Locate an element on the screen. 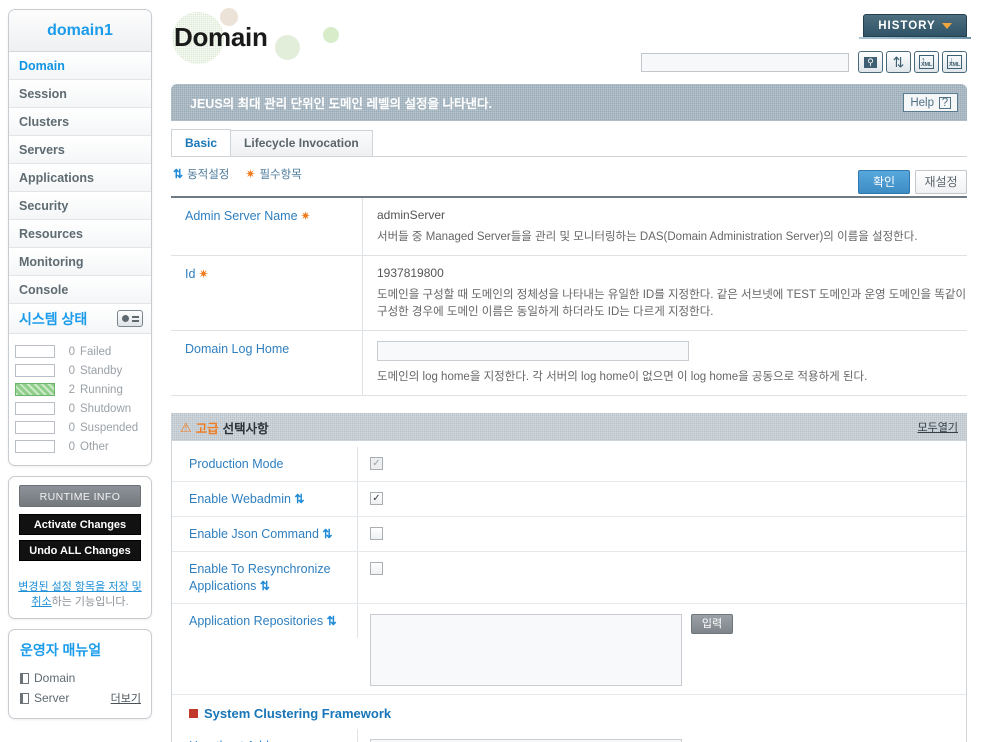 Image resolution: width=984 pixels, height=742 pixels. field-label: Enable Json Command ⇅ is located at coordinates (265, 534).